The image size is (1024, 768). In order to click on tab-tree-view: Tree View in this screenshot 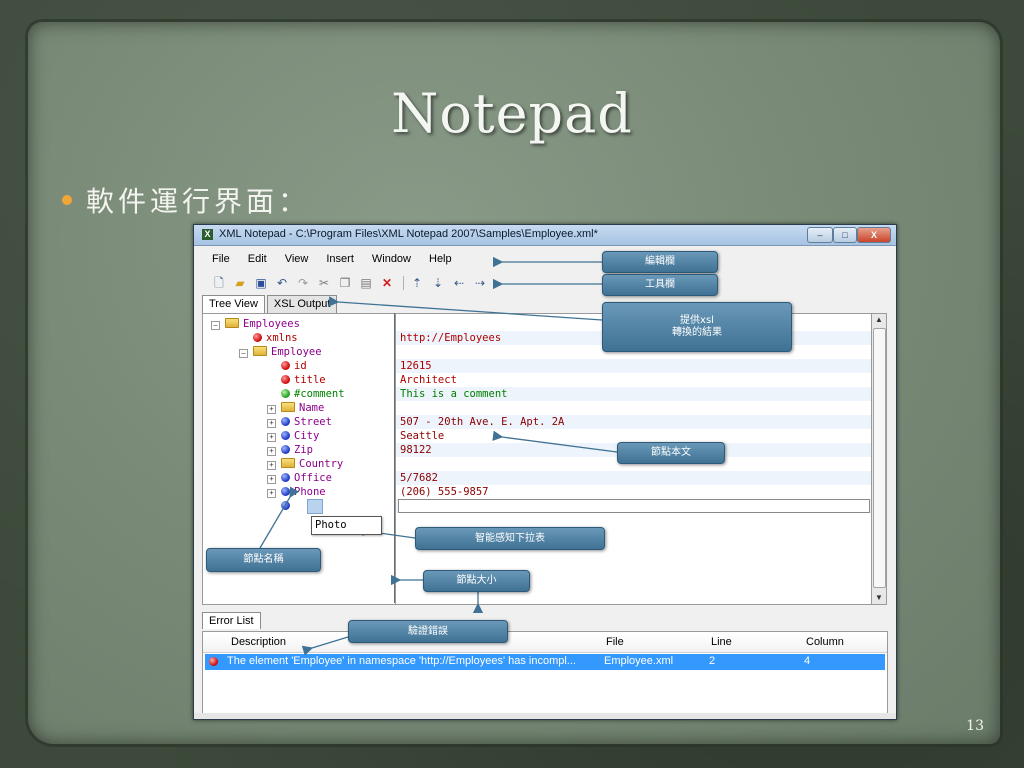, I will do `click(233, 304)`.